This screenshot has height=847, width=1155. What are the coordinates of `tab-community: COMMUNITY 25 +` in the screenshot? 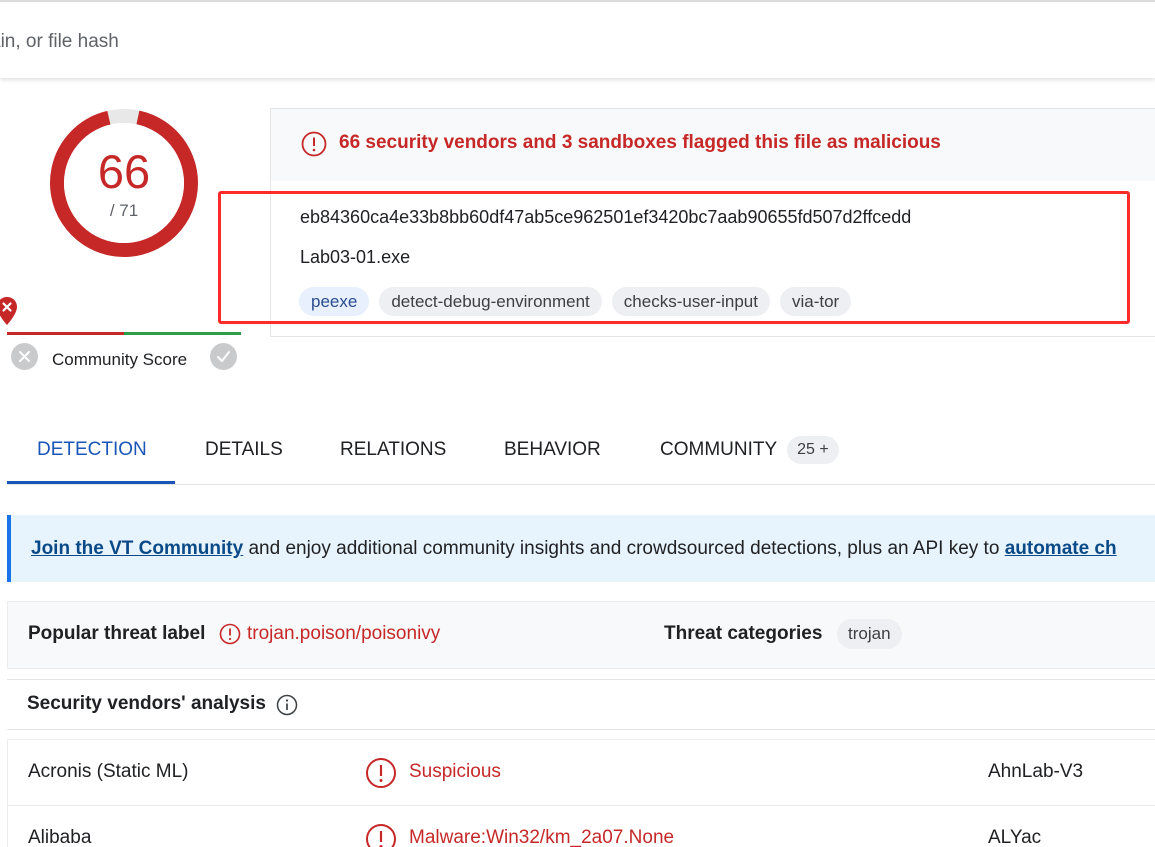 It's located at (749, 452).